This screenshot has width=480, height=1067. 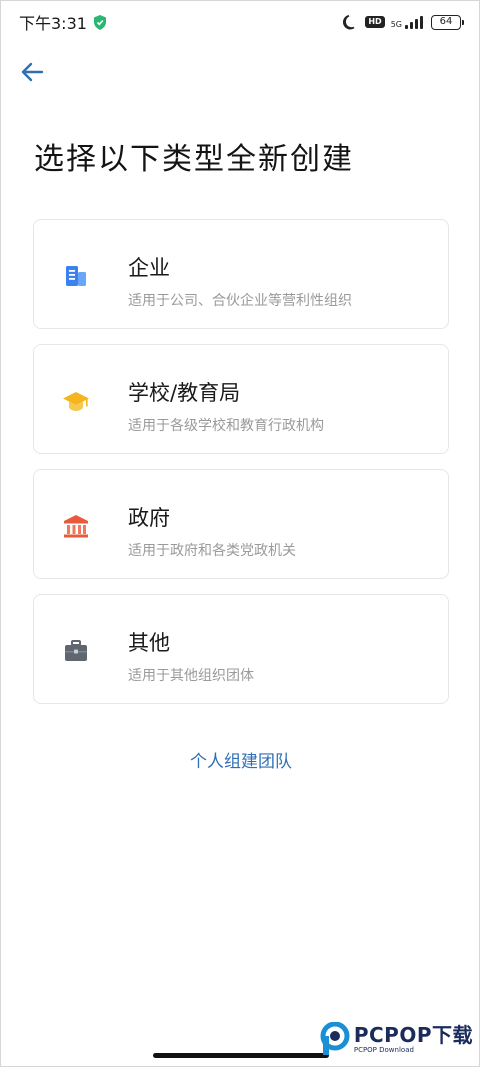 What do you see at coordinates (76, 401) in the screenshot?
I see `graduation-cap-icon` at bounding box center [76, 401].